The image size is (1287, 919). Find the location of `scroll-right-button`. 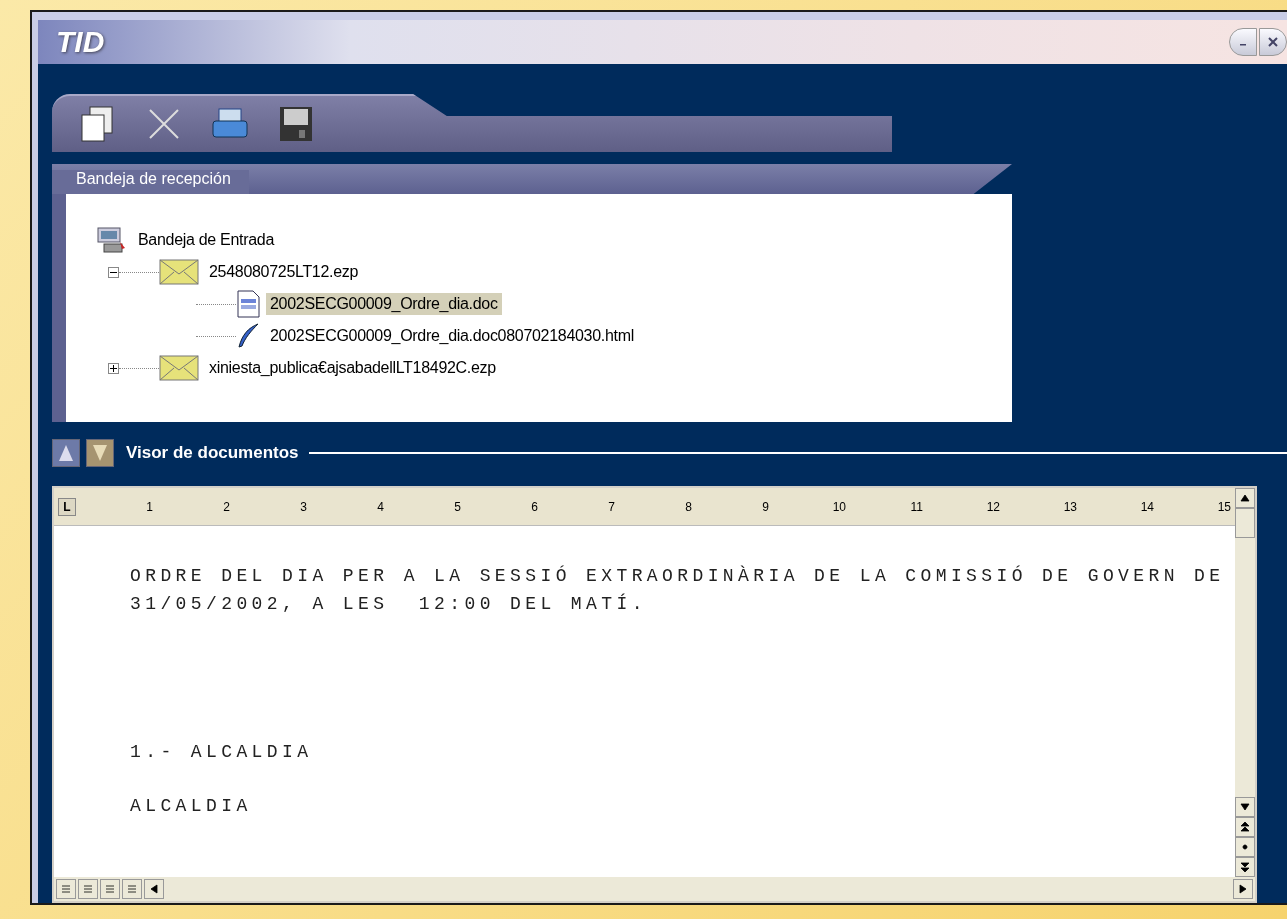

scroll-right-button is located at coordinates (1243, 889).